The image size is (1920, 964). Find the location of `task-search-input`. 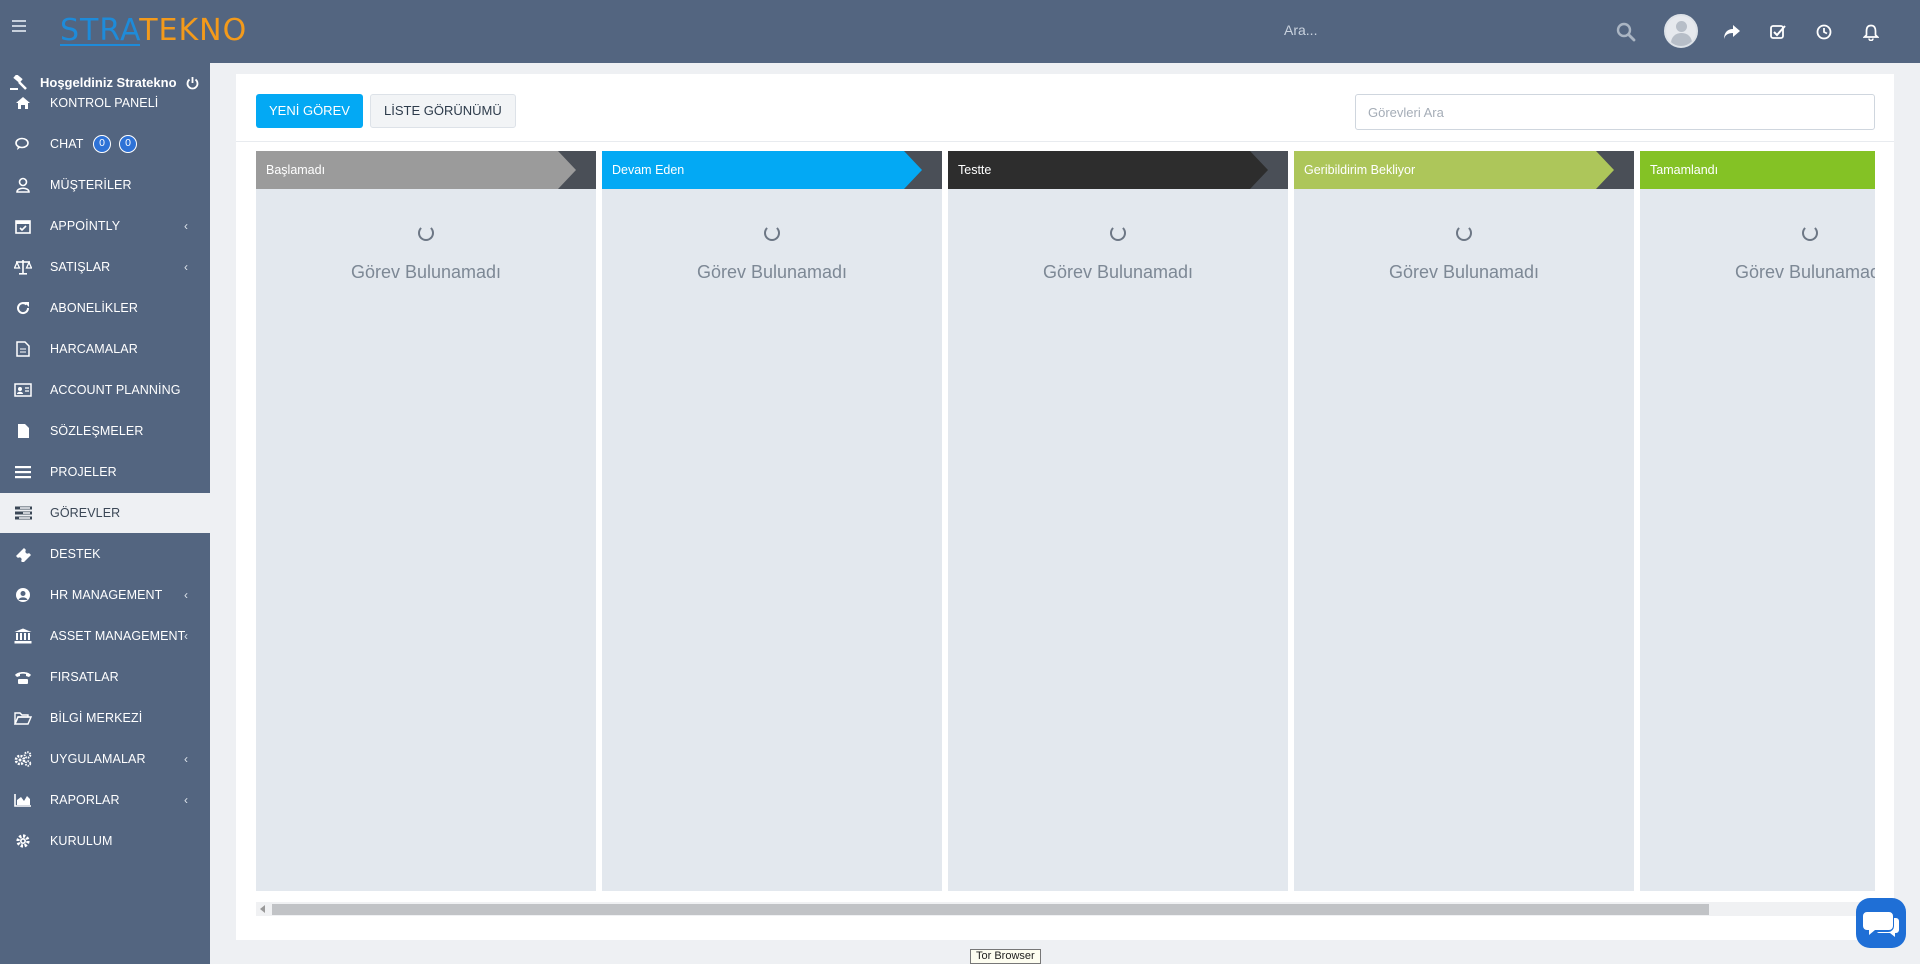

task-search-input is located at coordinates (1615, 112).